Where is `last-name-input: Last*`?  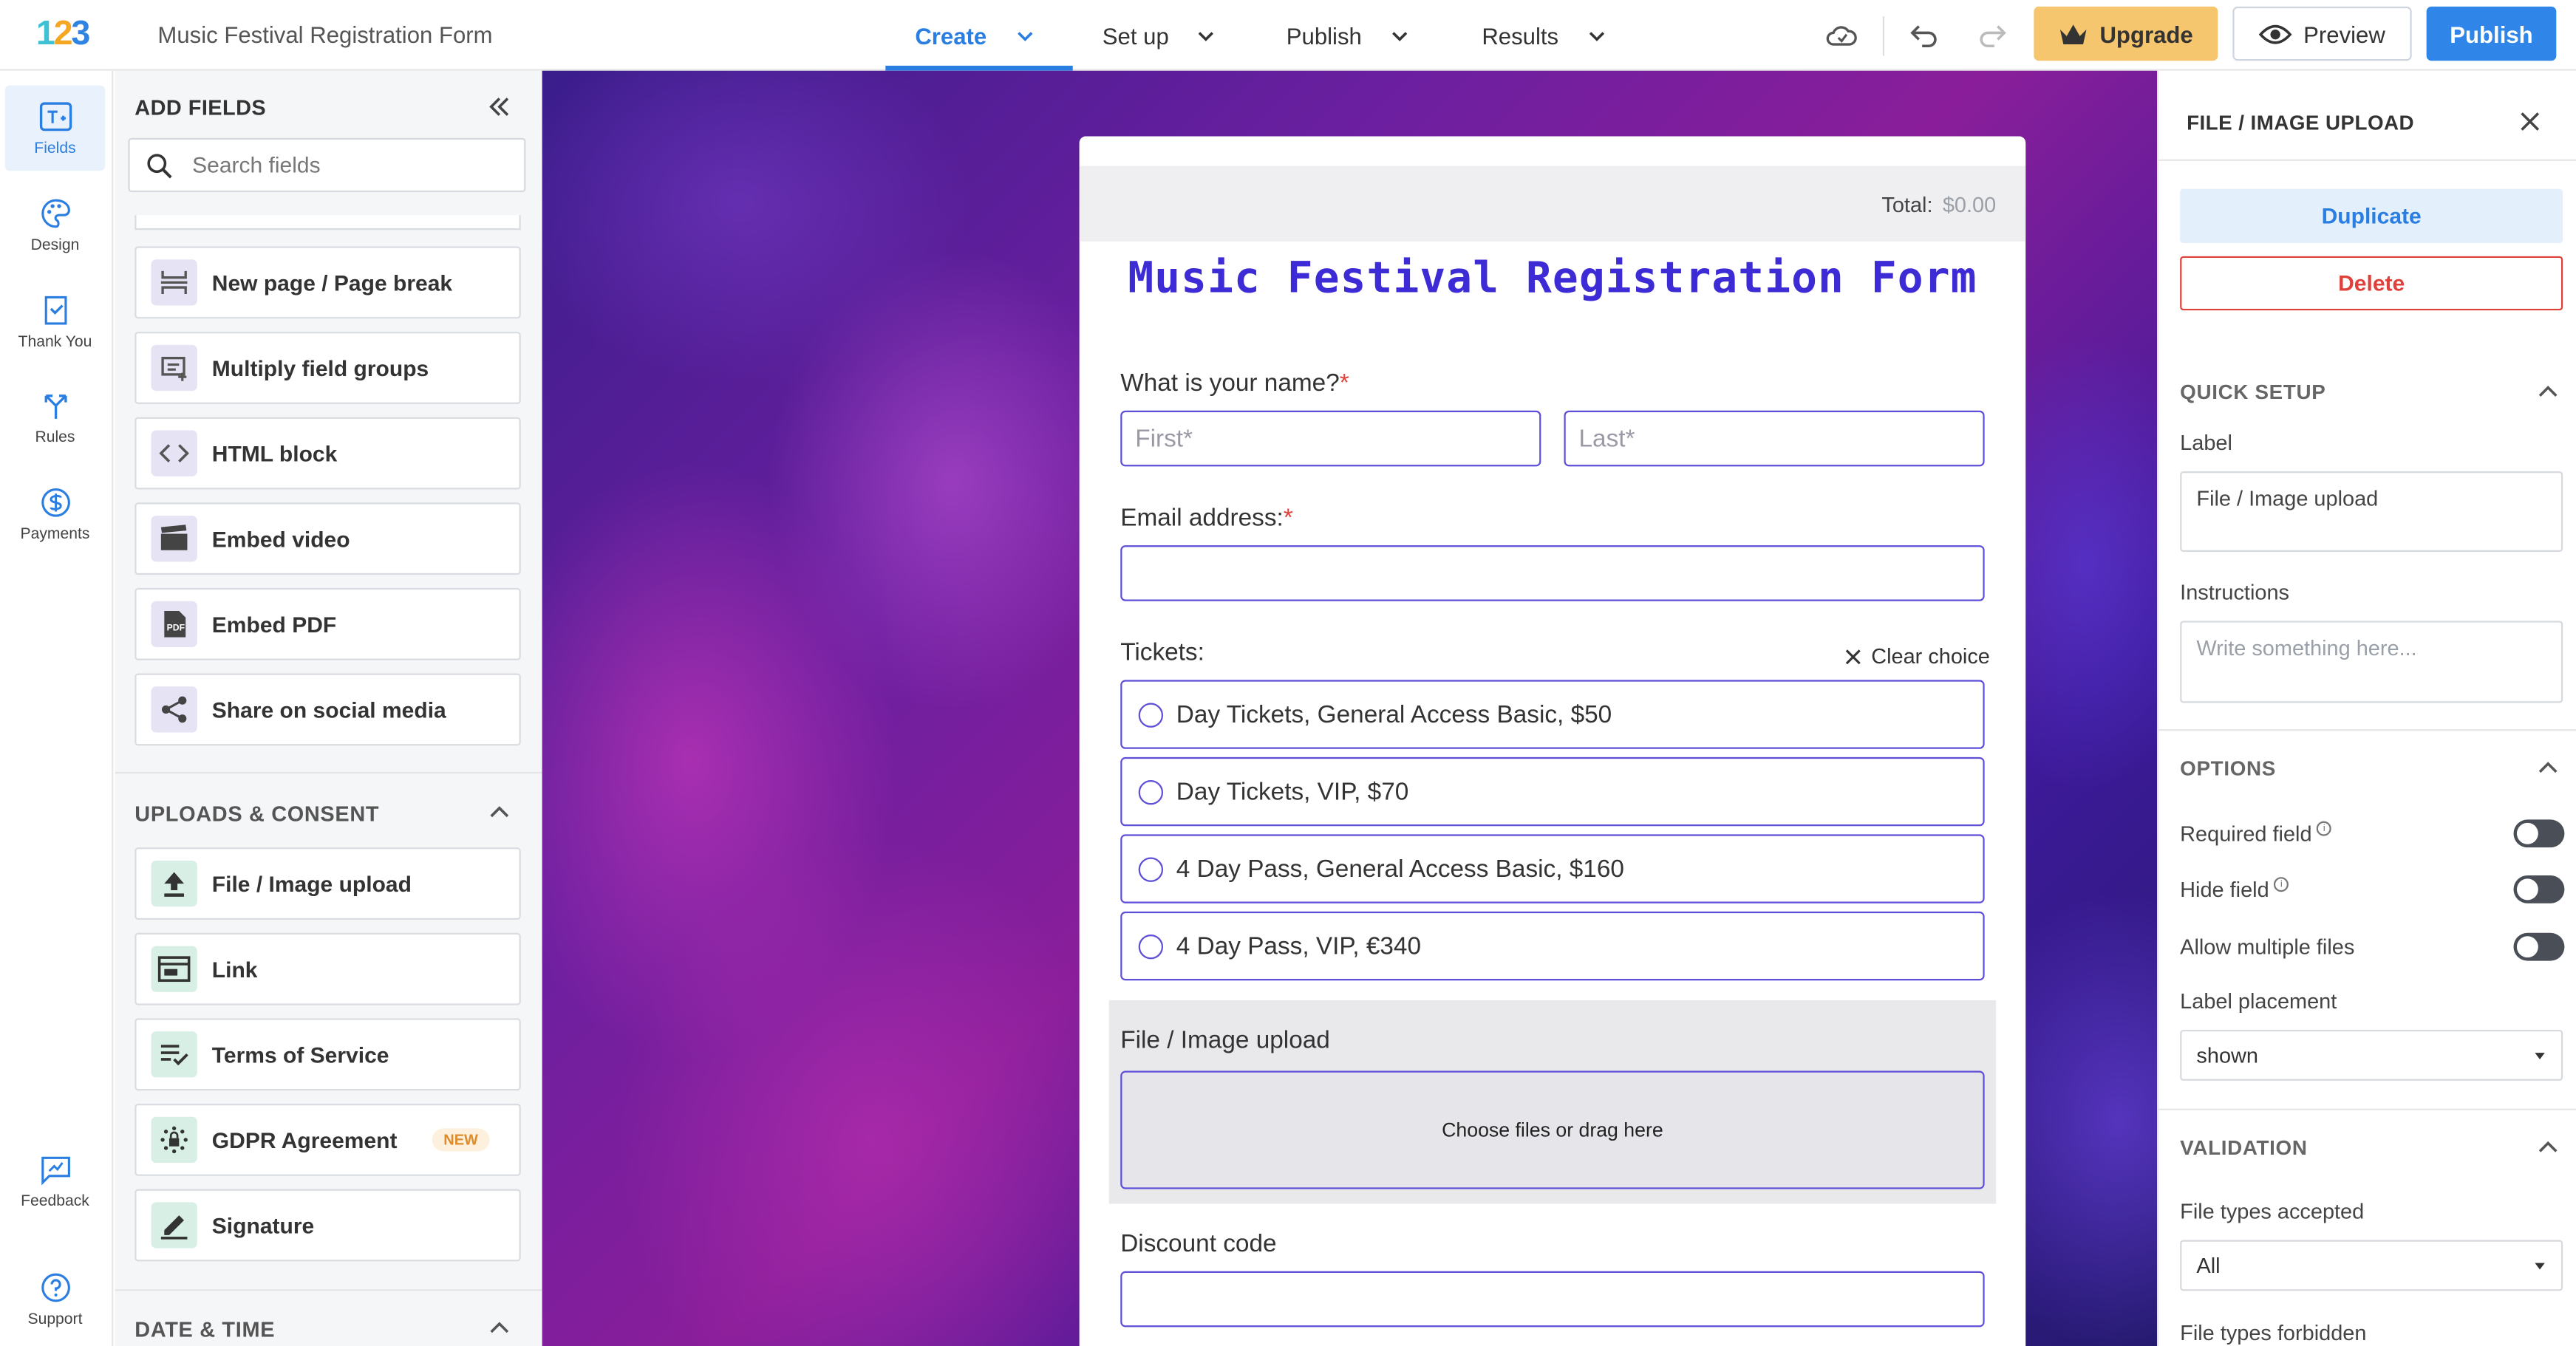 last-name-input: Last* is located at coordinates (1774, 438).